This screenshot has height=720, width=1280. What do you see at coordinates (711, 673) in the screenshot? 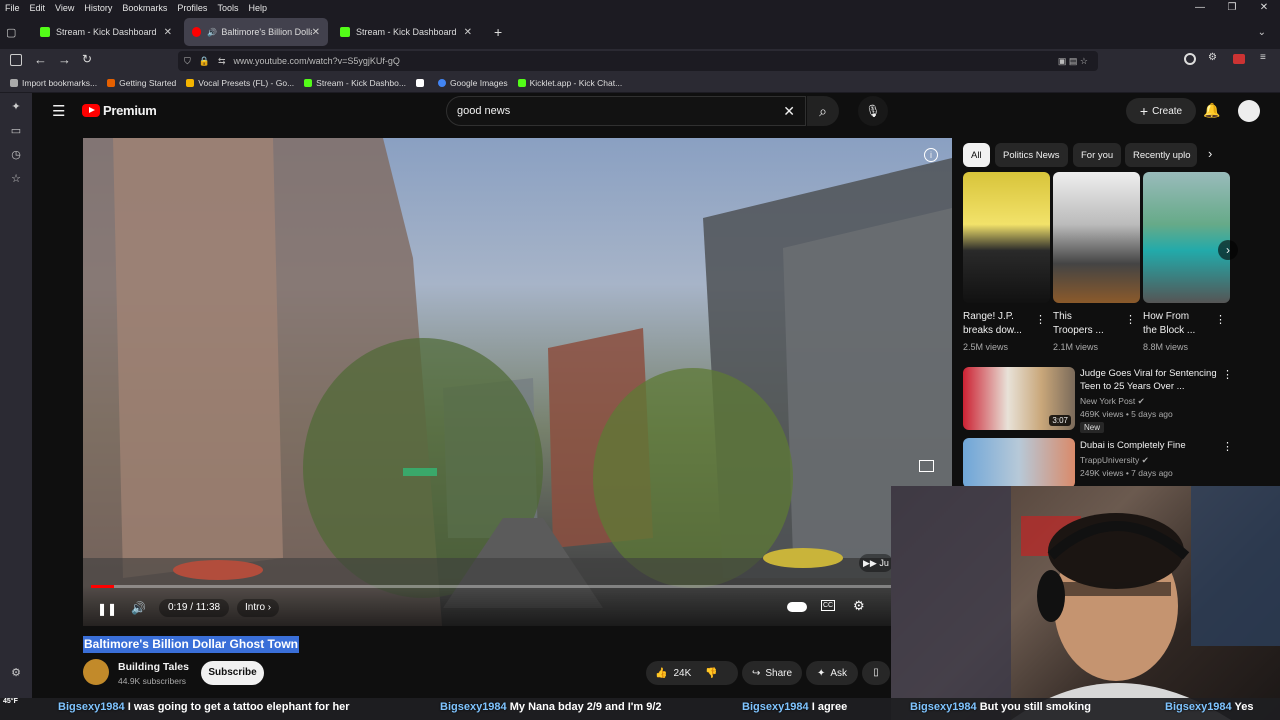
I see `dislike-button: 👎` at bounding box center [711, 673].